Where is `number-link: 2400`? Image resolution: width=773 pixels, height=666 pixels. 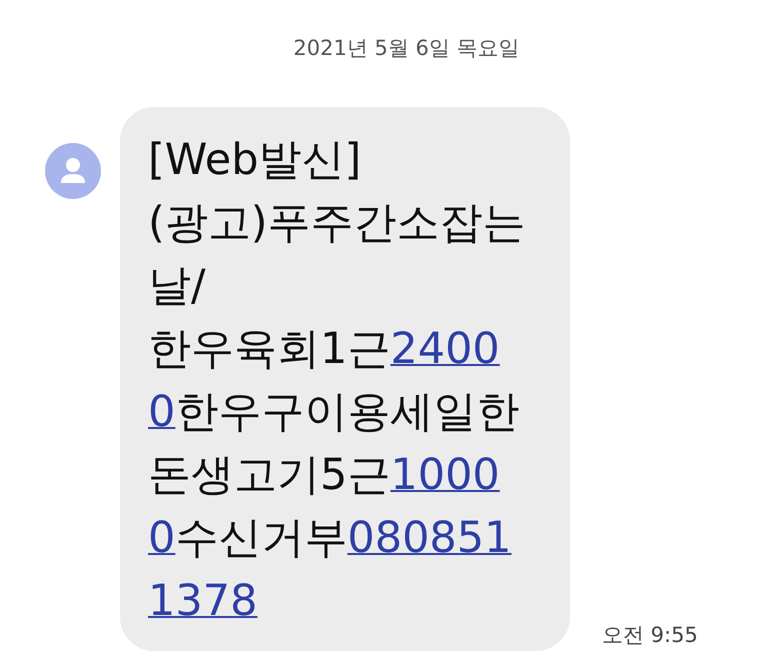
number-link: 2400 is located at coordinates (445, 349).